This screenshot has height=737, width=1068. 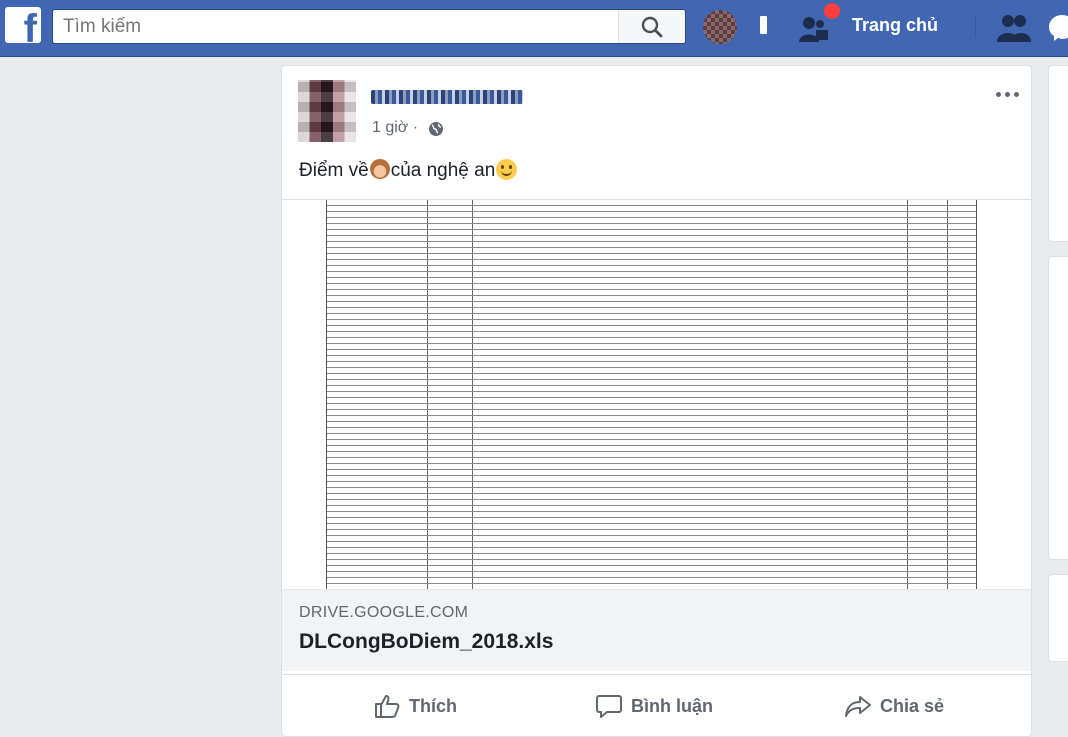 What do you see at coordinates (443, 170) in the screenshot?
I see `post-text-part: của nghệ an` at bounding box center [443, 170].